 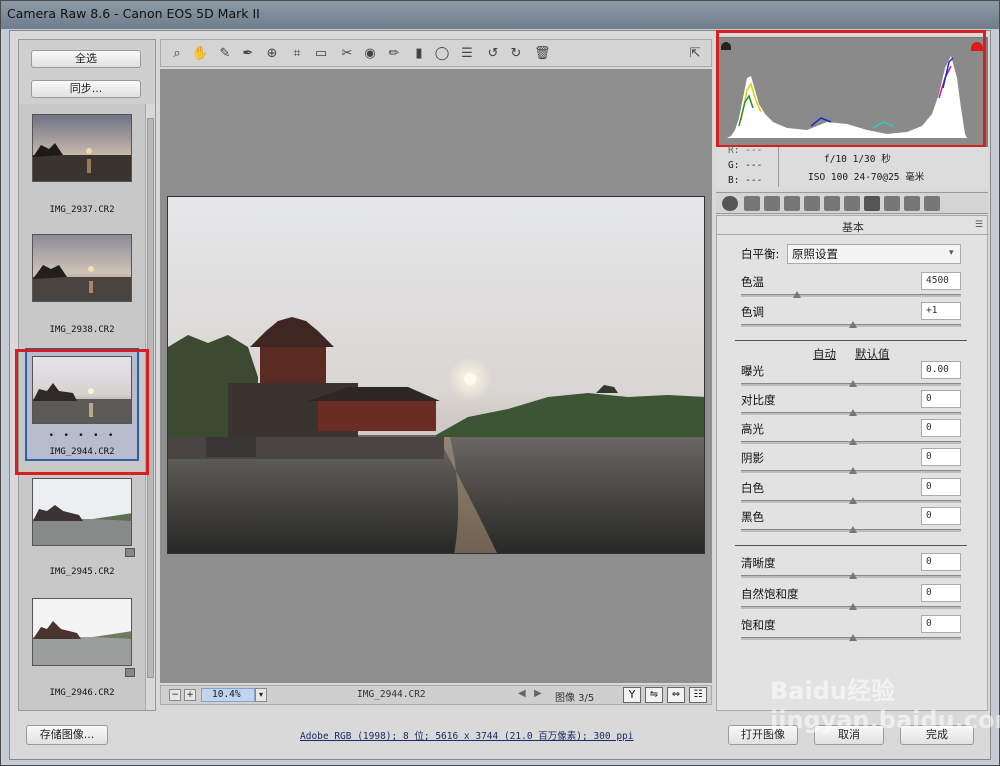 I want to click on panel-divider, so click(x=853, y=234).